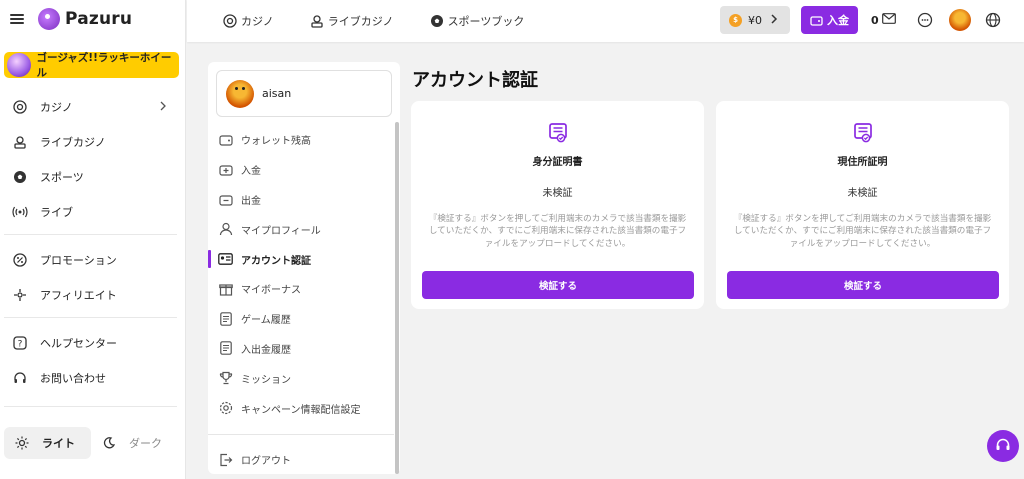  I want to click on sun-icon, so click(22, 443).